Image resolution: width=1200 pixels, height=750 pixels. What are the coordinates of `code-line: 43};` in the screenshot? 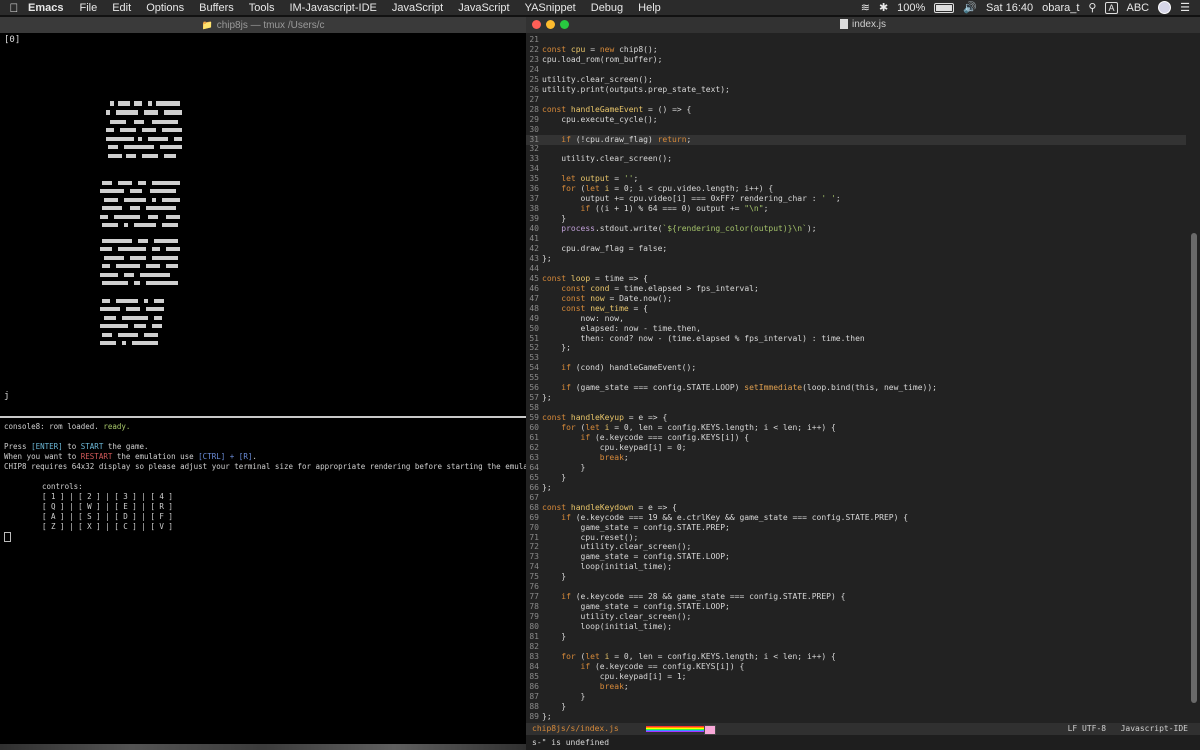 It's located at (856, 259).